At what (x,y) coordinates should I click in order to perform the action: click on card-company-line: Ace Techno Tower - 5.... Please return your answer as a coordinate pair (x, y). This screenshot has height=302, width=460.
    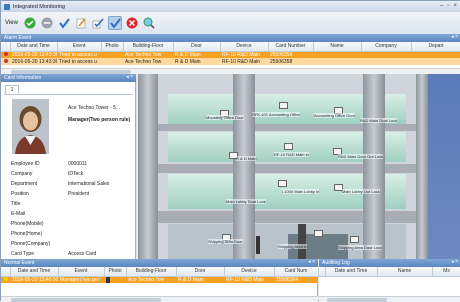
    Looking at the image, I should click on (94, 108).